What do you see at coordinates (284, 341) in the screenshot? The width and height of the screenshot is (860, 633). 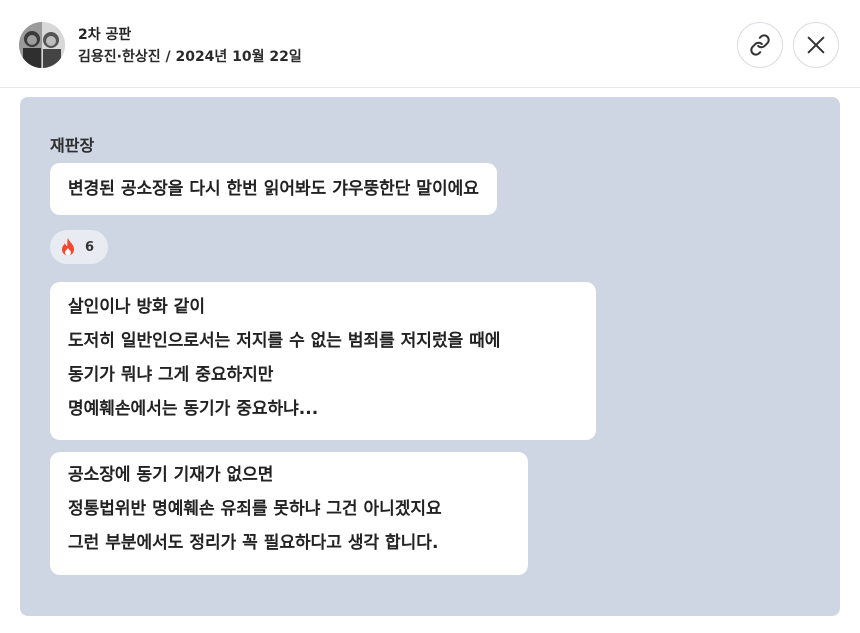 I see `message-line: 도저히 일반인으로서는 저지를 수 없는 범죄를 저지렀을 때에` at bounding box center [284, 341].